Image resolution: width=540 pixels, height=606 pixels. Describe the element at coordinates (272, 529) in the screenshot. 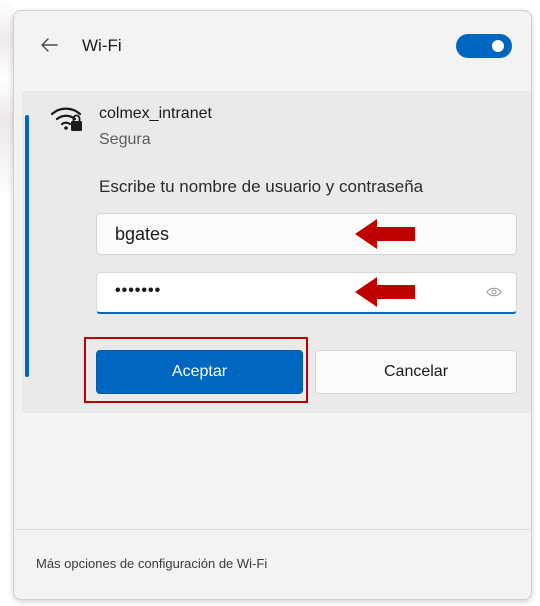

I see `footer-divider` at that location.